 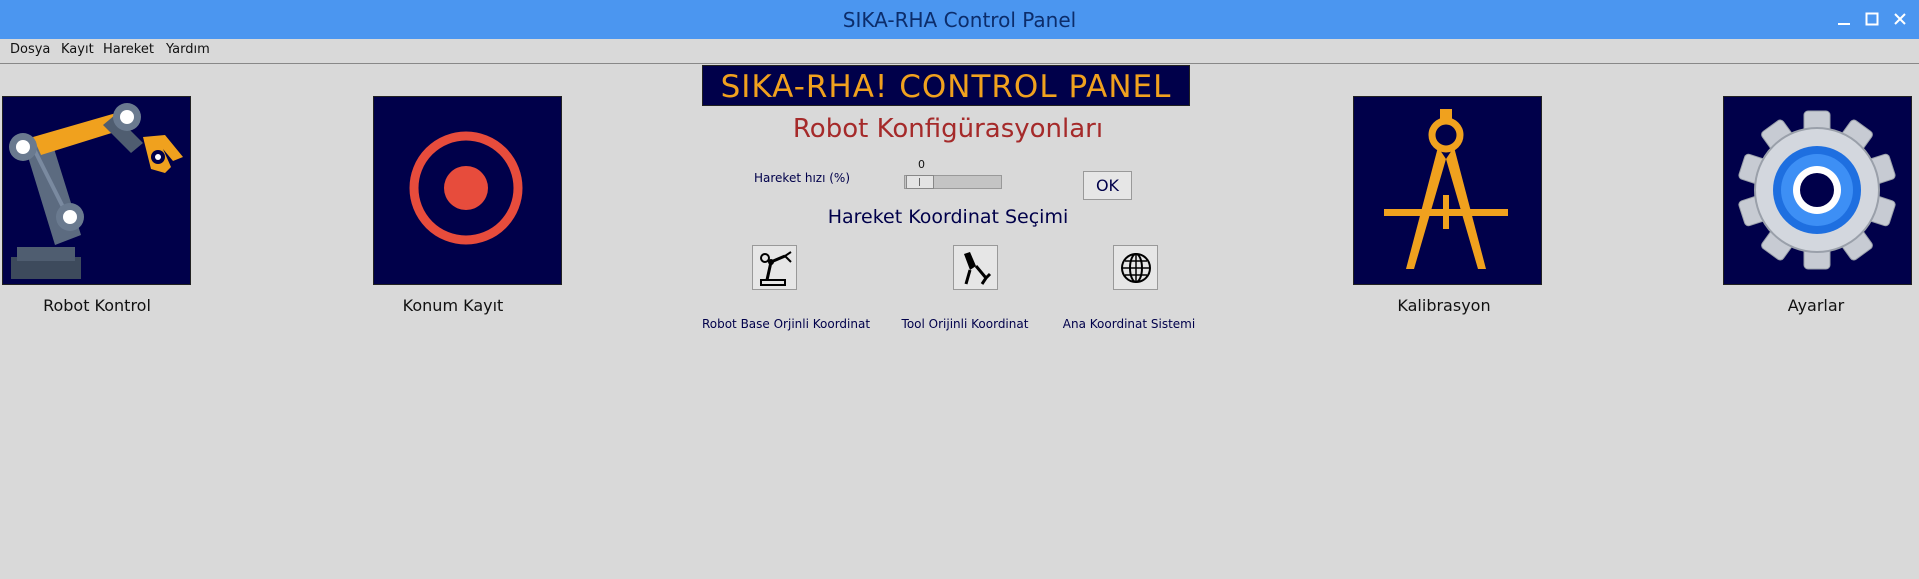 I want to click on close-icon, so click(x=1900, y=19).